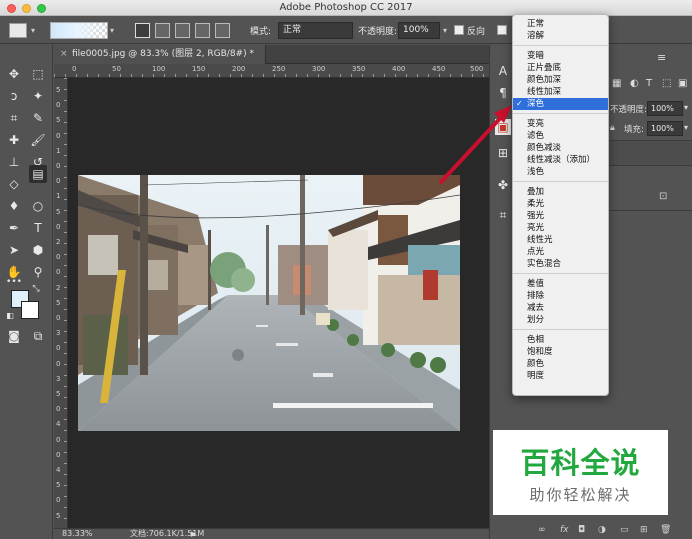  What do you see at coordinates (560, 216) in the screenshot?
I see `blend-mode-option: 强光` at bounding box center [560, 216].